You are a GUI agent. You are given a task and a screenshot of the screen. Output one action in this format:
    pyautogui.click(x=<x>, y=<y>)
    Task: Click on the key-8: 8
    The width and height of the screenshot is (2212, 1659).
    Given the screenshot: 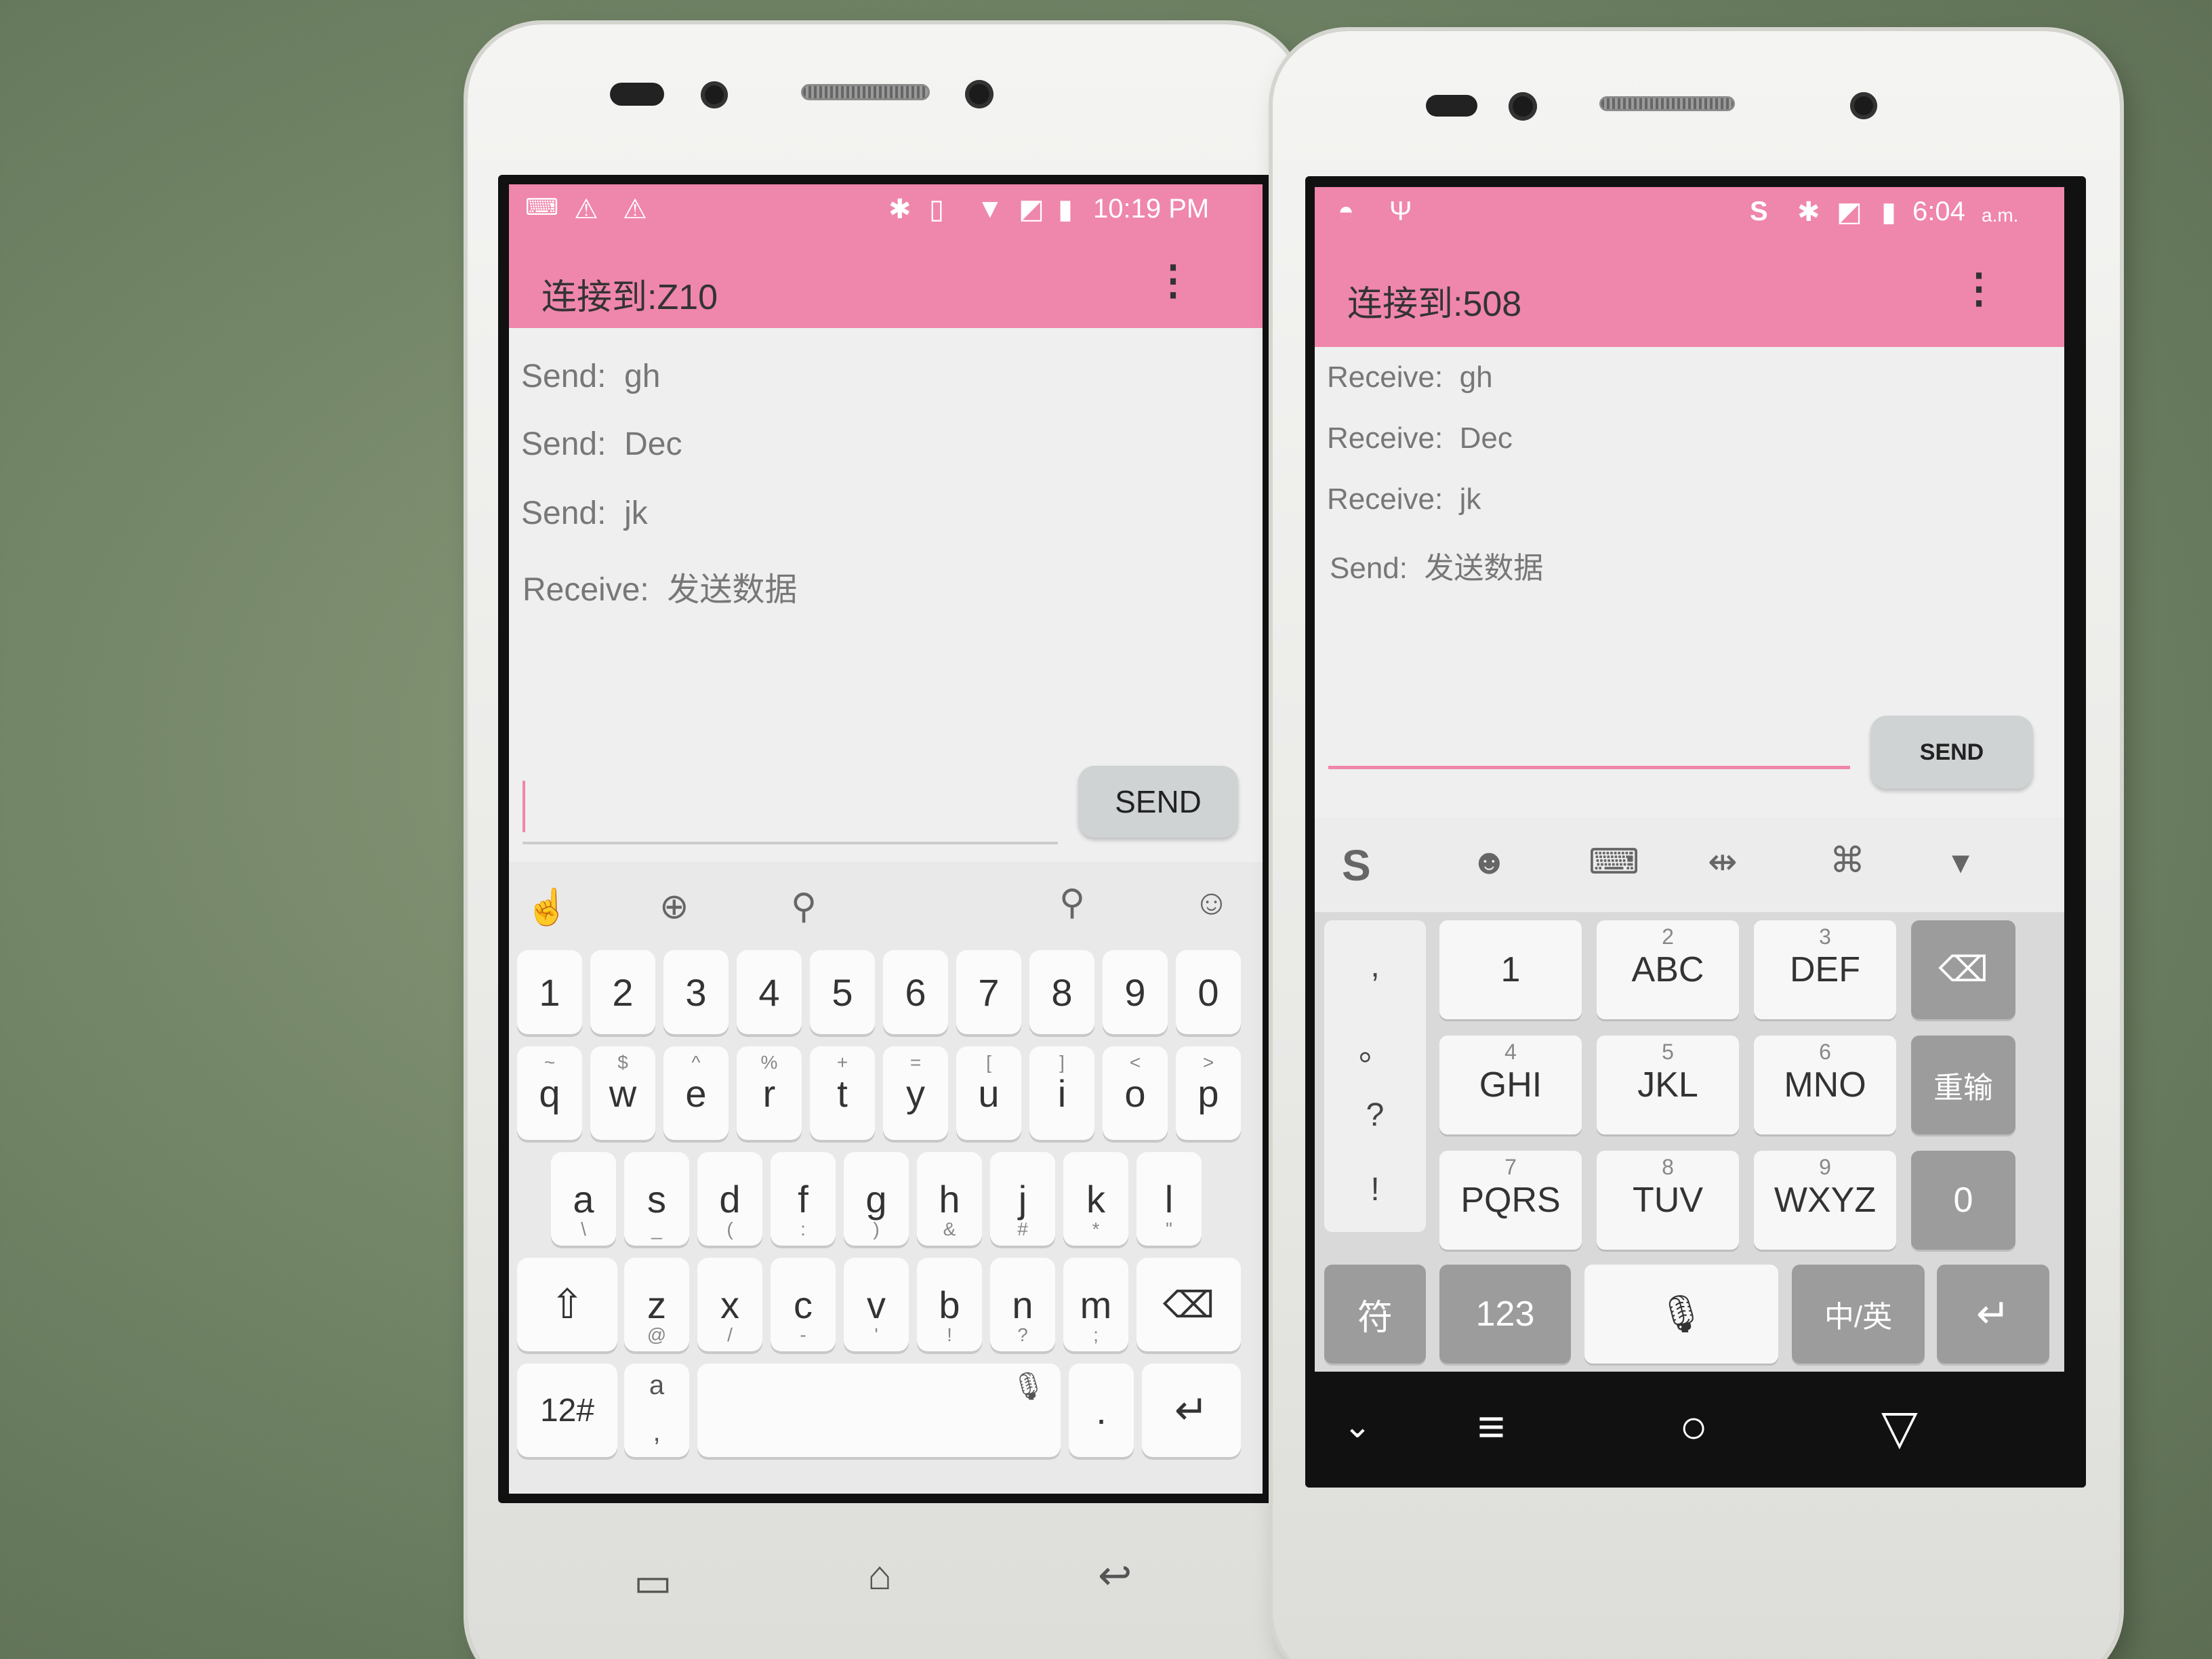 What is the action you would take?
    pyautogui.click(x=1061, y=992)
    